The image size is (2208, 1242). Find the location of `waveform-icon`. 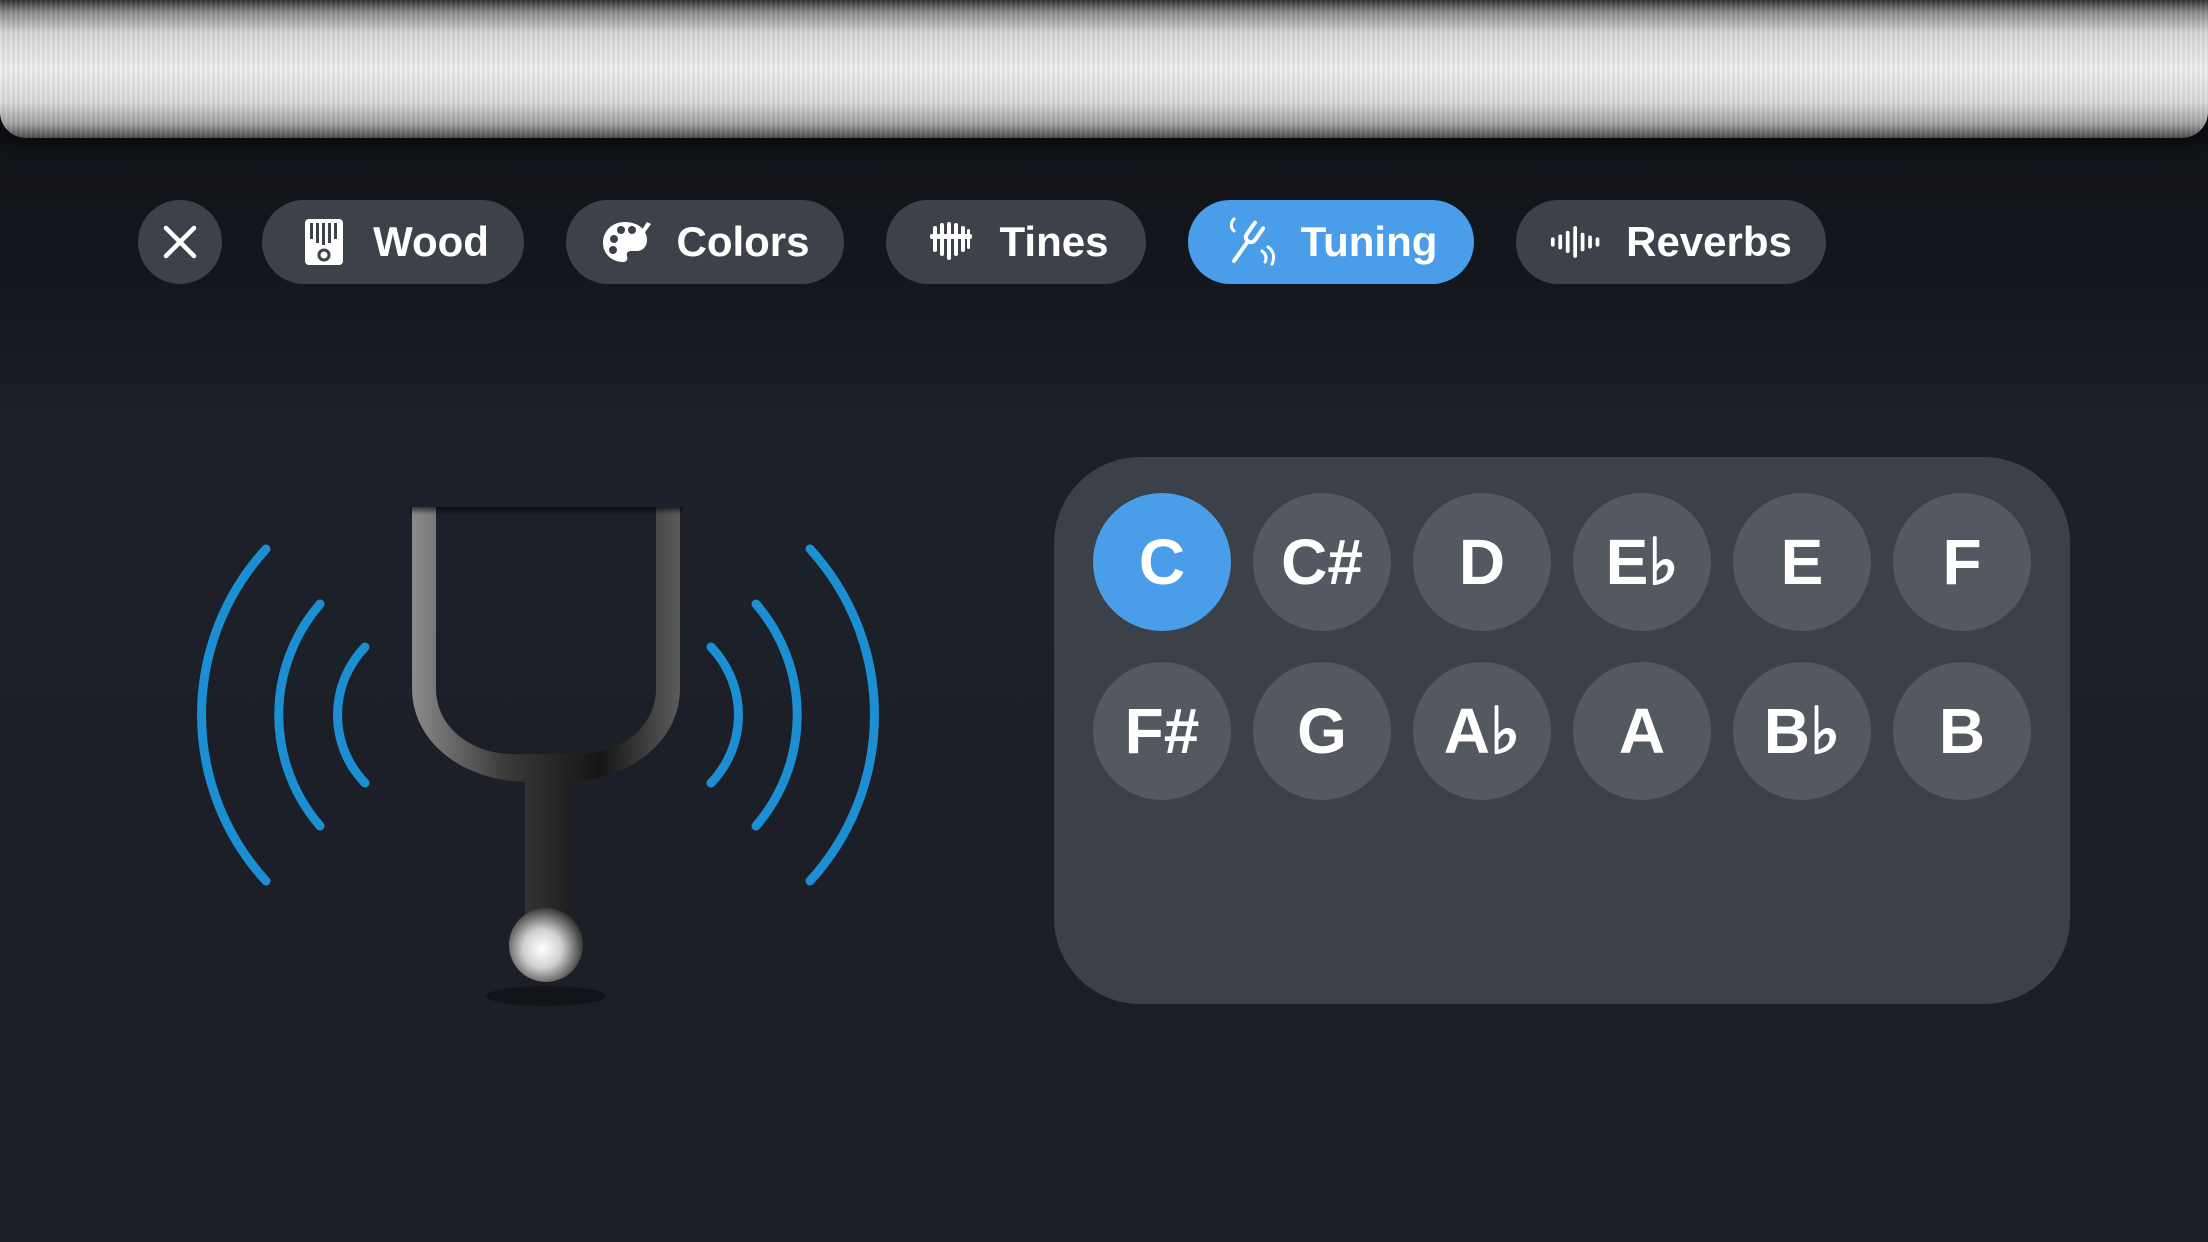

waveform-icon is located at coordinates (1577, 242).